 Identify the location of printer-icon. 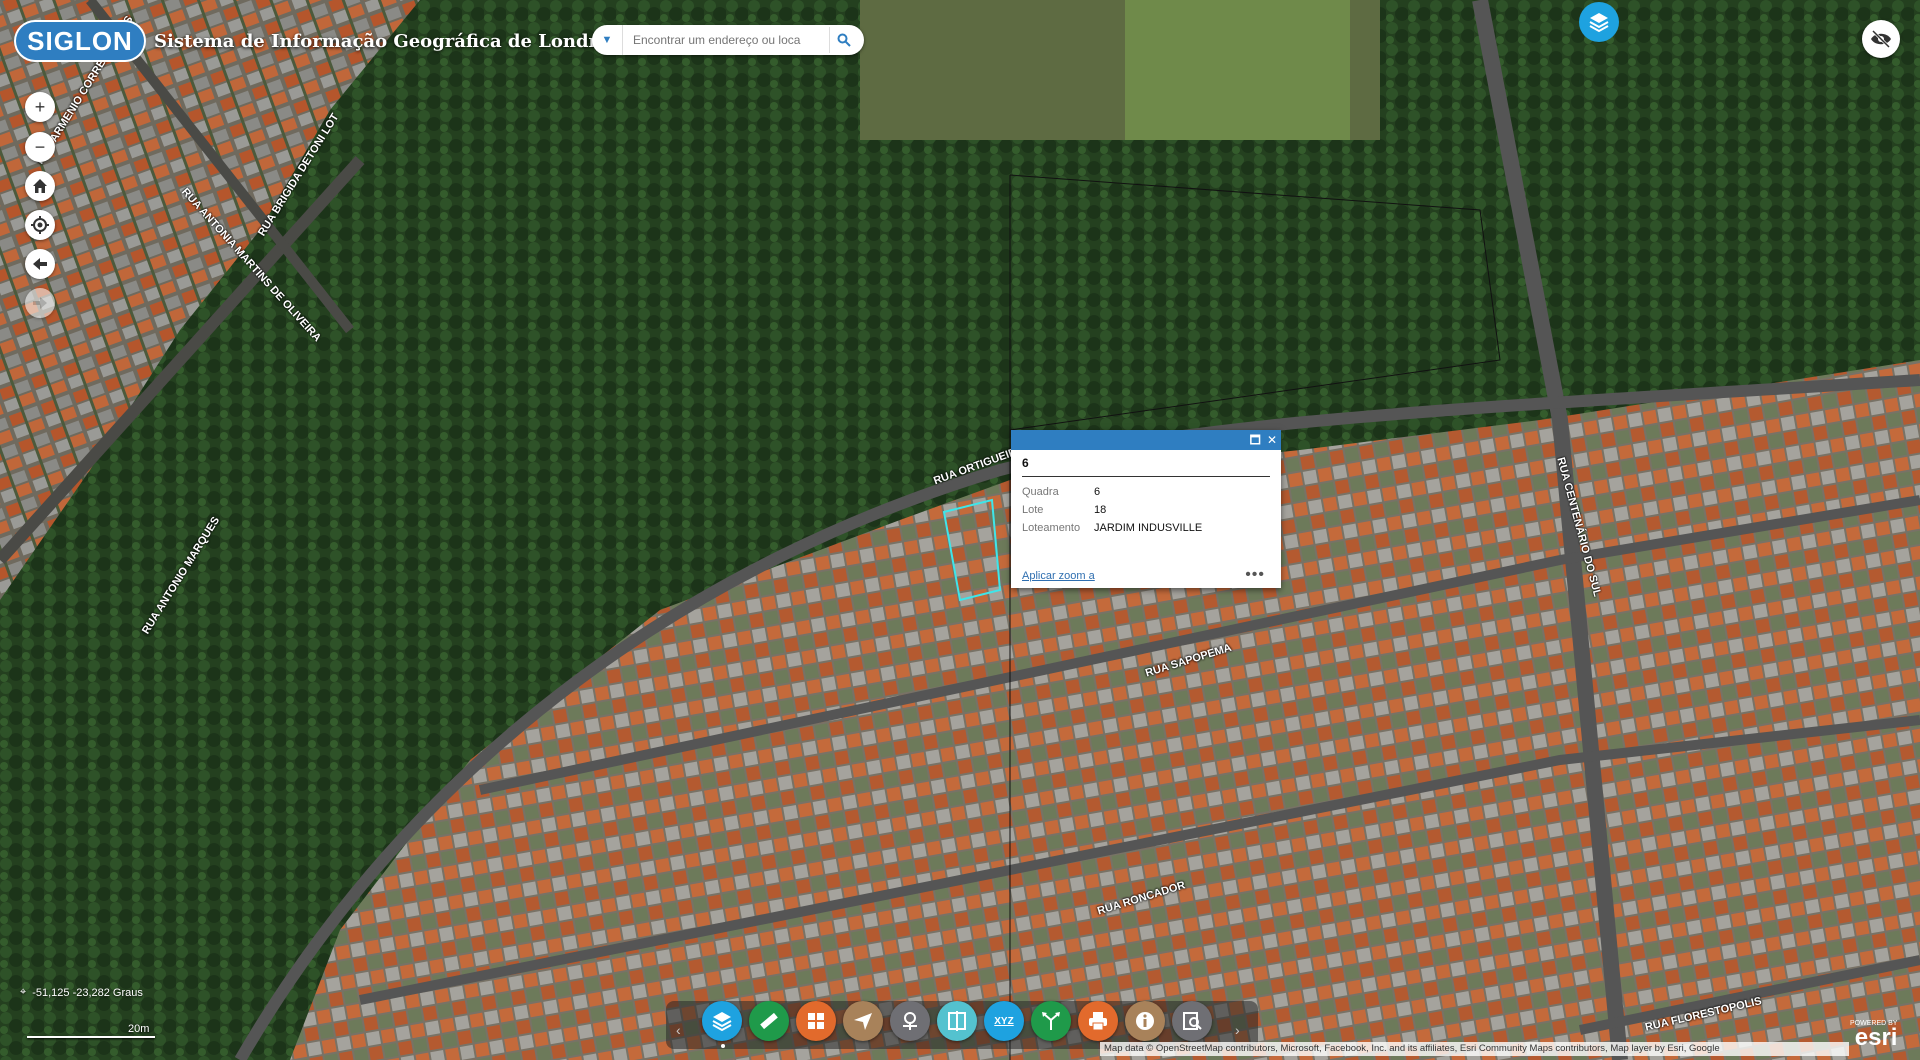
(1098, 1021).